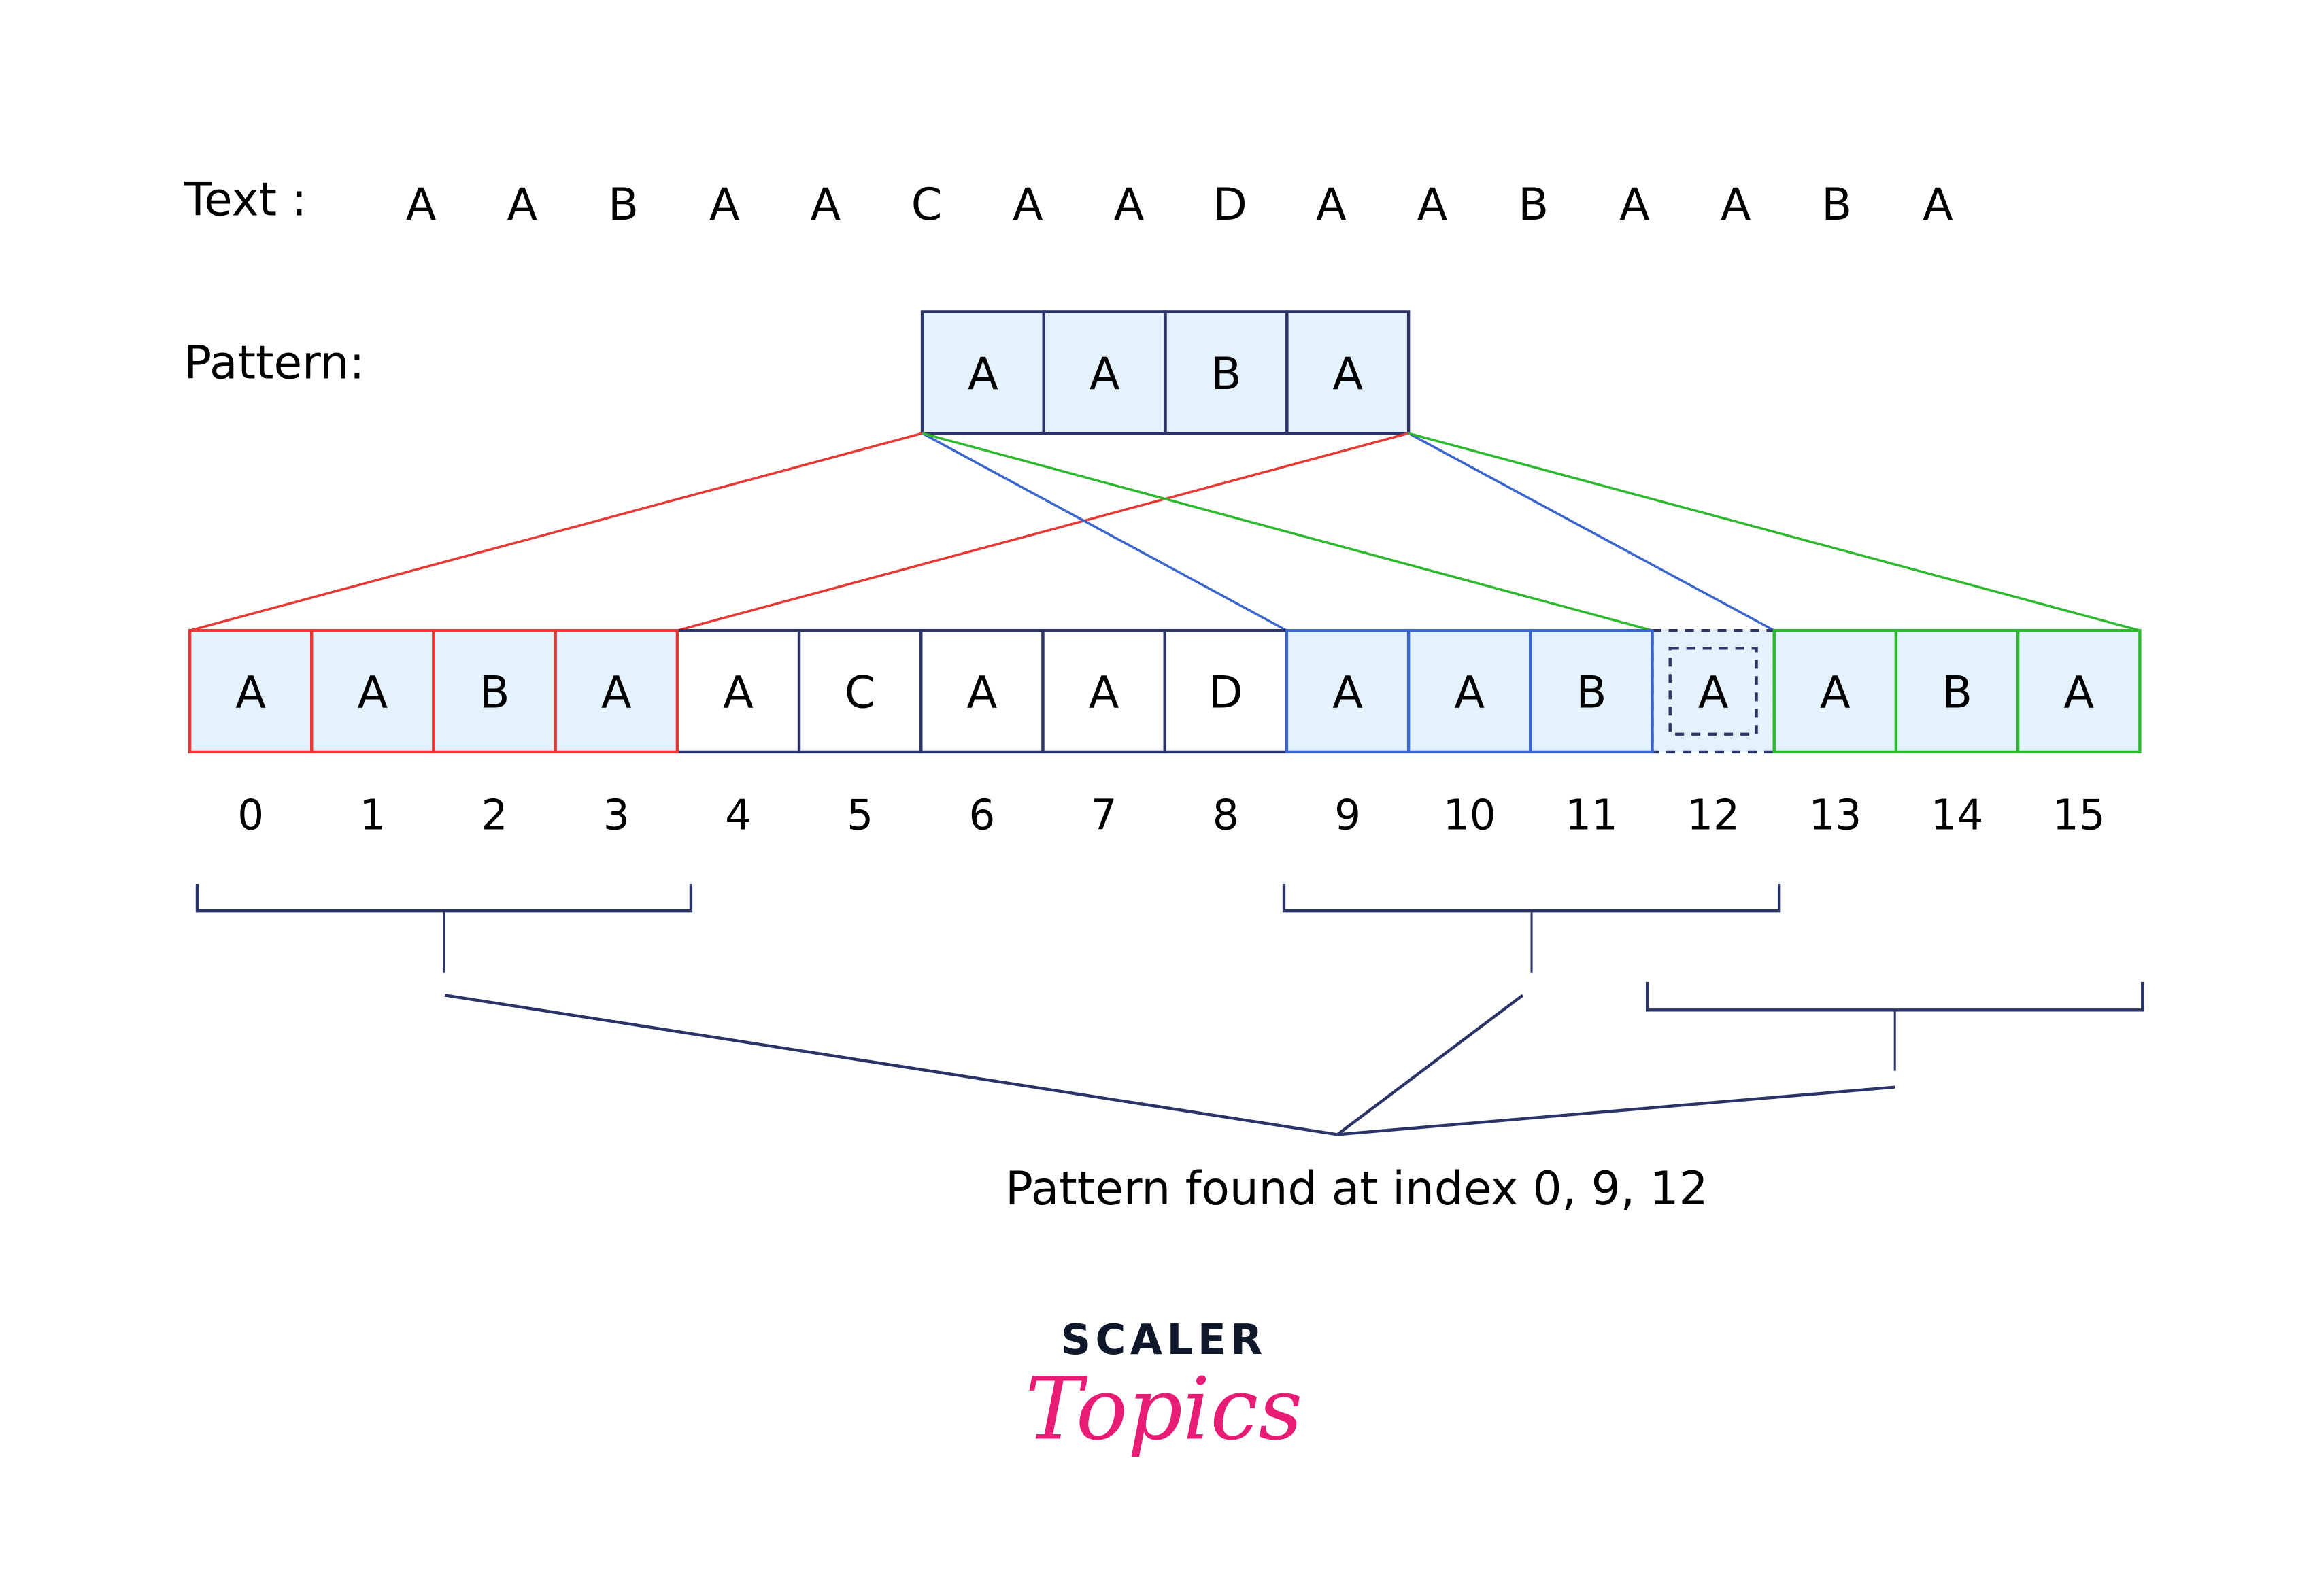 The image size is (2313, 1596). I want to click on pattern-label: Pattern:, so click(274, 363).